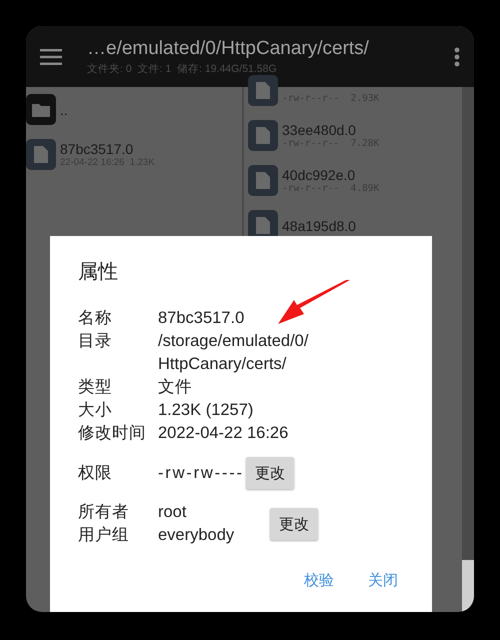 The height and width of the screenshot is (640, 500). I want to click on dialog-action-button: 关闭, so click(383, 580).